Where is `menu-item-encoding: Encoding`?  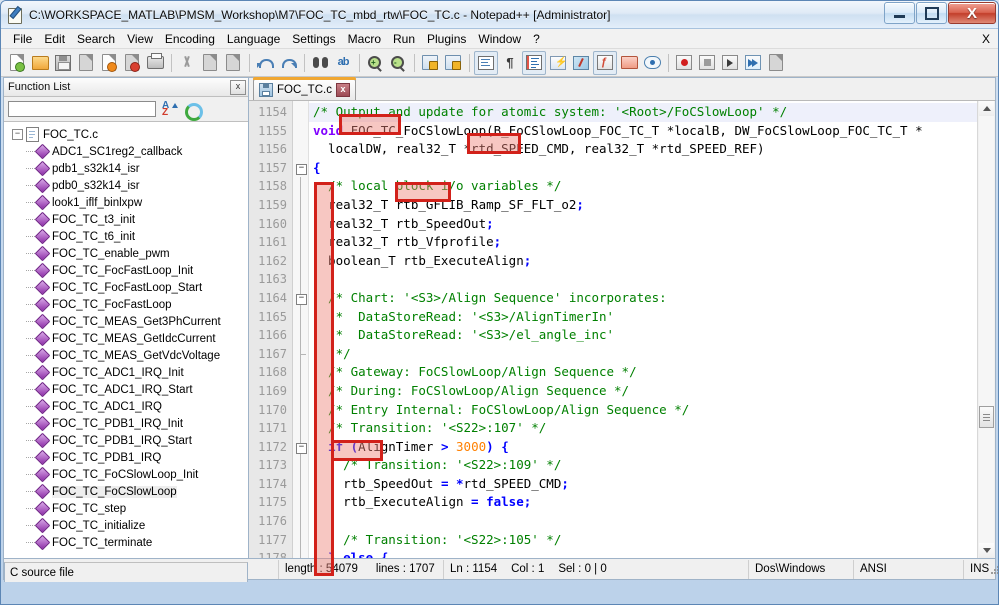
menu-item-encoding: Encoding is located at coordinates (190, 39).